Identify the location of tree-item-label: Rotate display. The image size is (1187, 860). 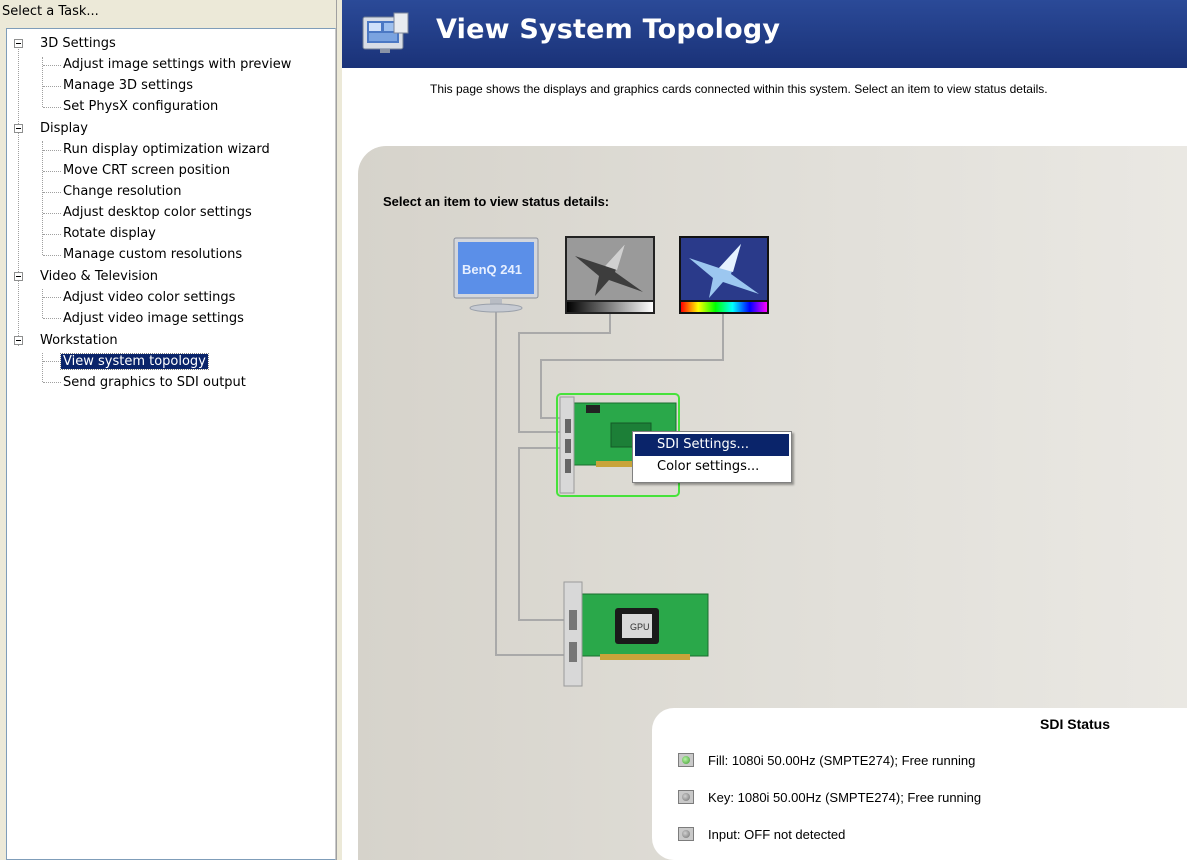
(109, 233).